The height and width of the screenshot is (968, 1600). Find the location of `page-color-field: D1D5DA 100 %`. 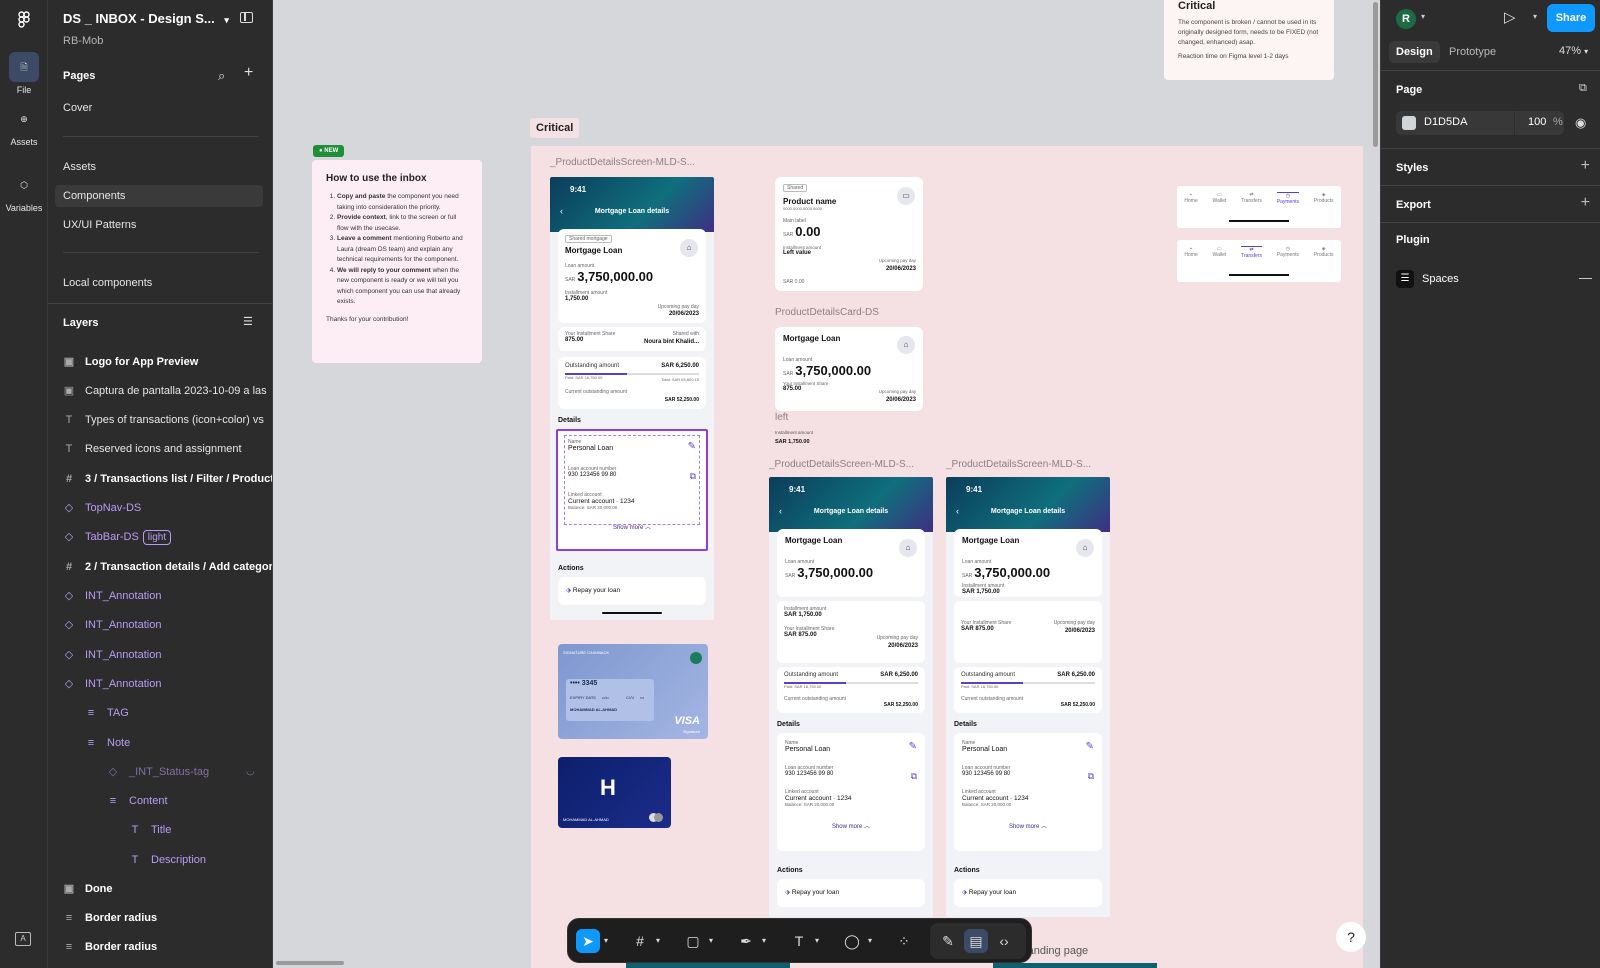

page-color-field: D1D5DA 100 % is located at coordinates (1480, 123).